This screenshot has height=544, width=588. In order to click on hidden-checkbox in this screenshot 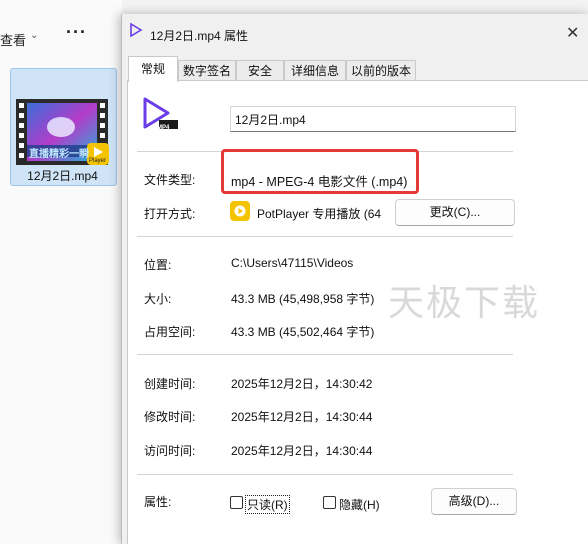, I will do `click(329, 502)`.